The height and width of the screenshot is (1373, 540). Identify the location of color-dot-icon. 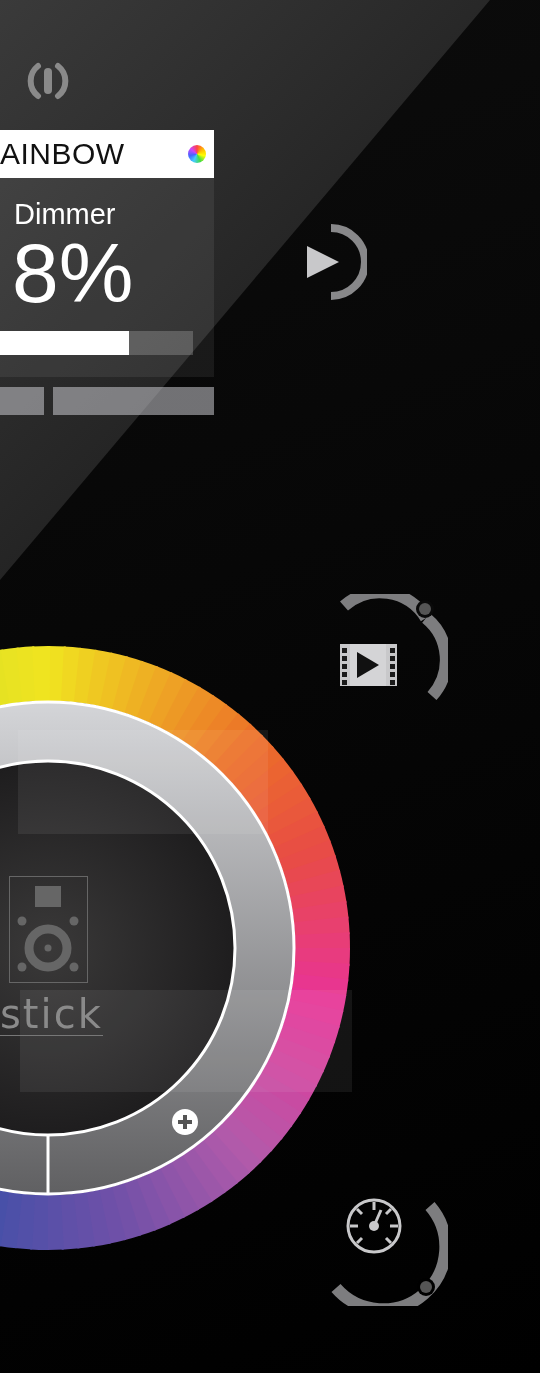
(197, 154).